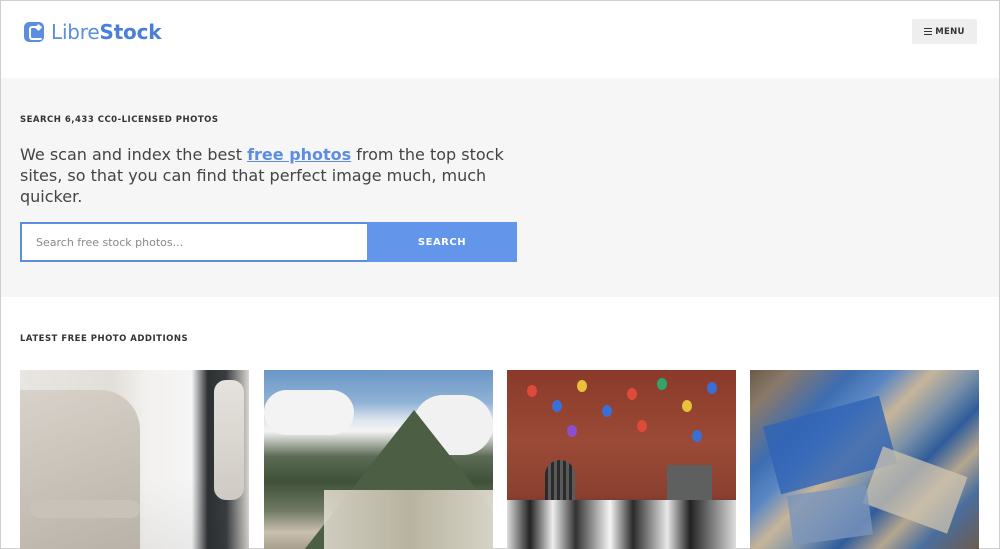 This screenshot has width=1000, height=549. What do you see at coordinates (500, 39) in the screenshot?
I see `site-header: LibreStock MENU` at bounding box center [500, 39].